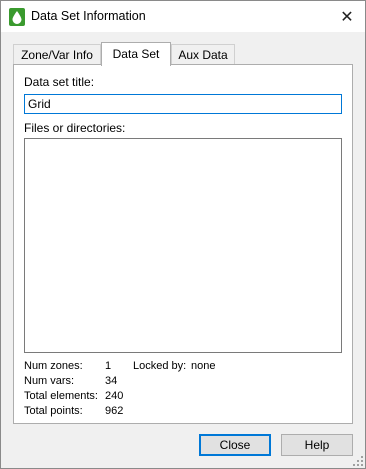  I want to click on num-vars-value: 34, so click(111, 381).